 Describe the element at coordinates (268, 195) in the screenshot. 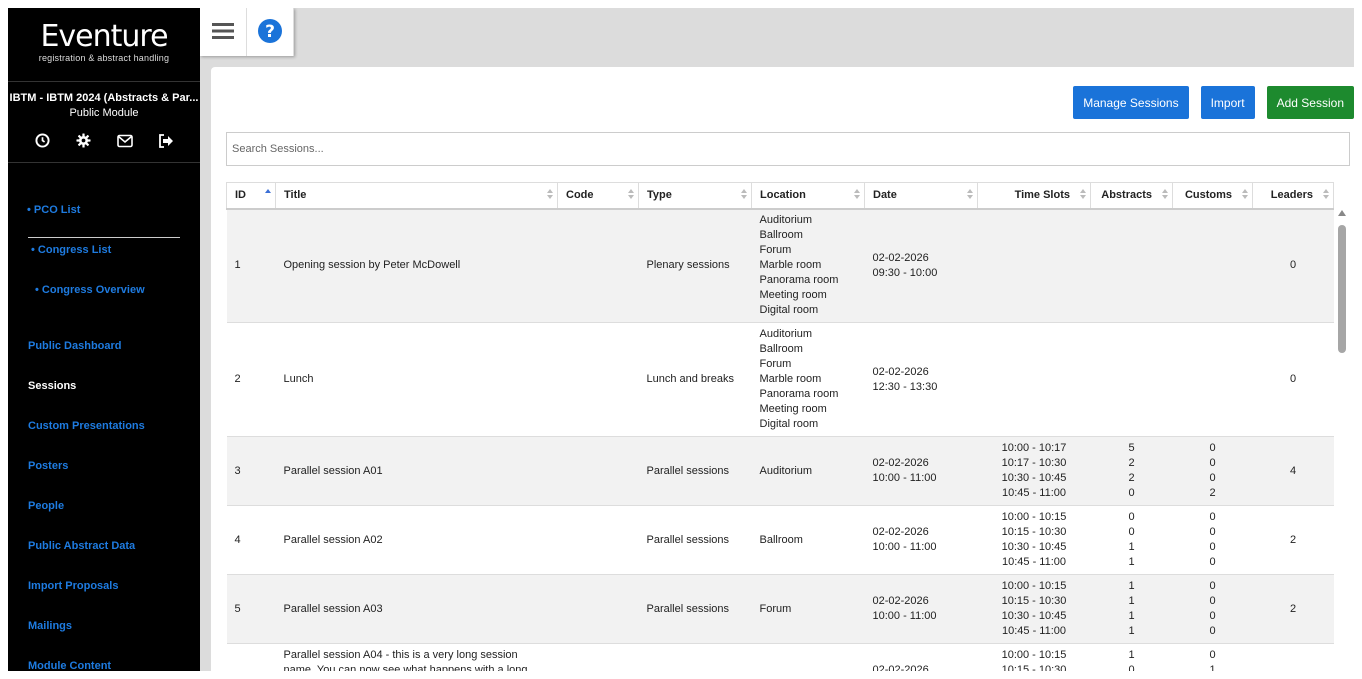

I see `sort-asc-icon` at that location.